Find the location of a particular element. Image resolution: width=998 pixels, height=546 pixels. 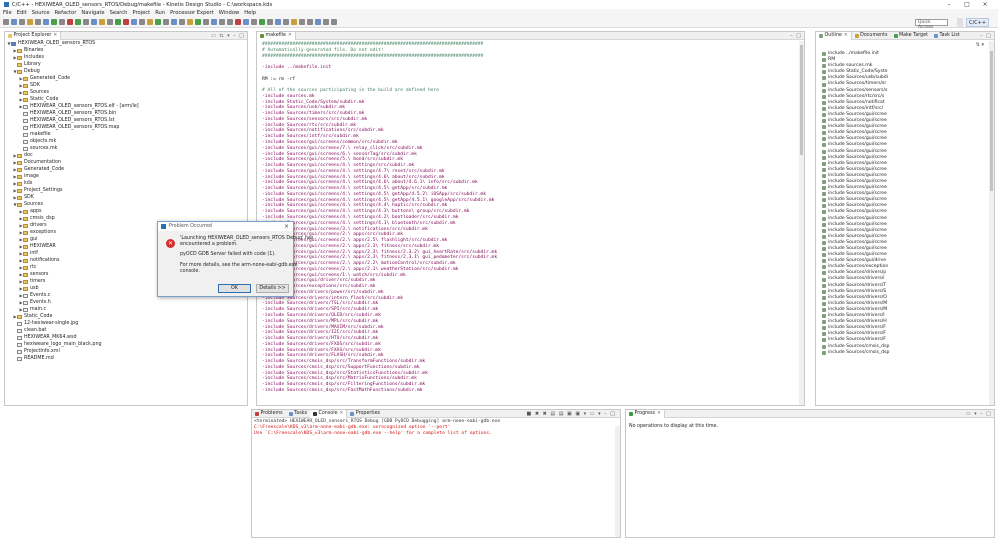

tree-item: ▶ Binaries is located at coordinates (126, 50).